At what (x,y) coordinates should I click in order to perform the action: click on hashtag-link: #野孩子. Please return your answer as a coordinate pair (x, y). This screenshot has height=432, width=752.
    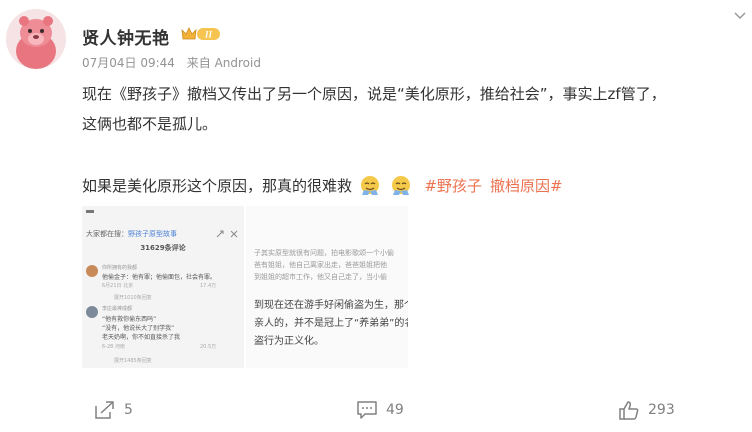
    Looking at the image, I should click on (453, 186).